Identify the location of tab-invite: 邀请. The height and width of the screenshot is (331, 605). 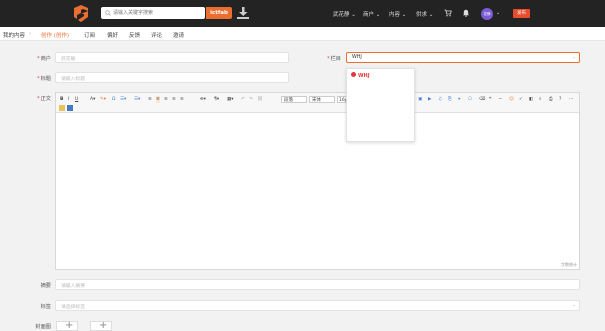
(178, 35).